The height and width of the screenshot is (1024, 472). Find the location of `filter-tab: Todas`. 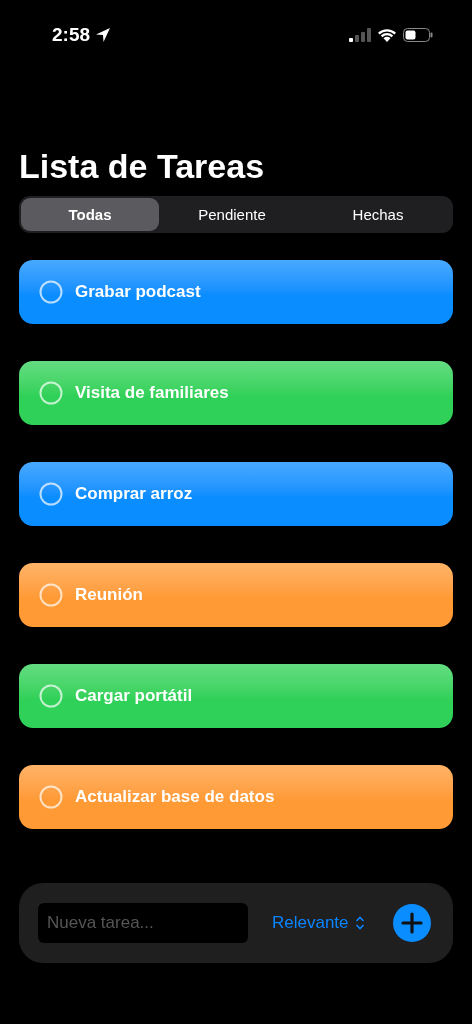

filter-tab: Todas is located at coordinates (90, 214).